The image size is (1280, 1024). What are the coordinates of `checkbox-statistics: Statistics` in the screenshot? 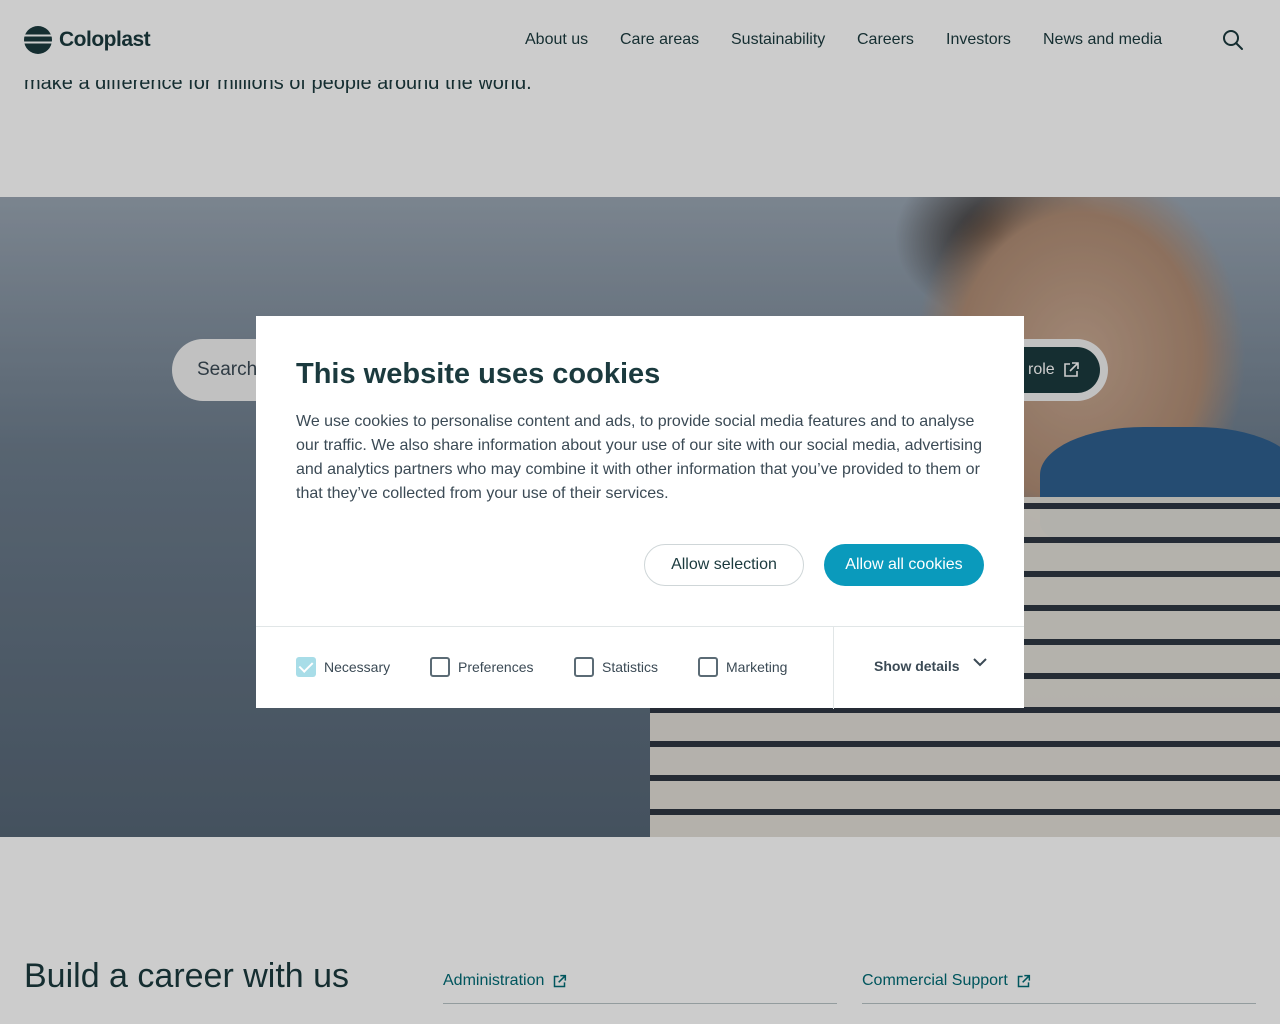 It's located at (616, 667).